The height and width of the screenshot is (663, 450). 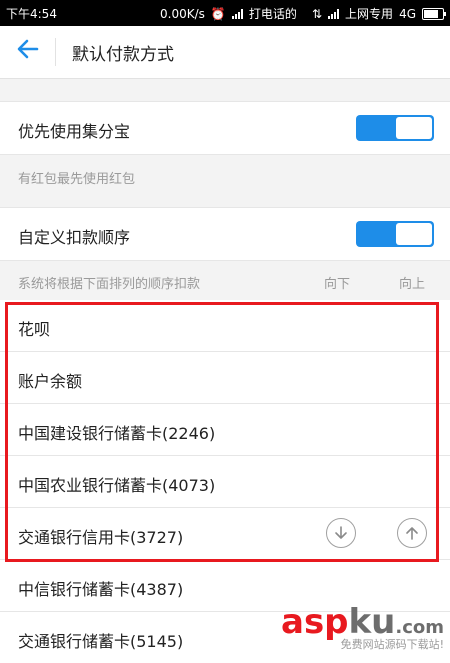 I want to click on payment-item-label: 交通银行信用卡(3727), so click(x=101, y=537).